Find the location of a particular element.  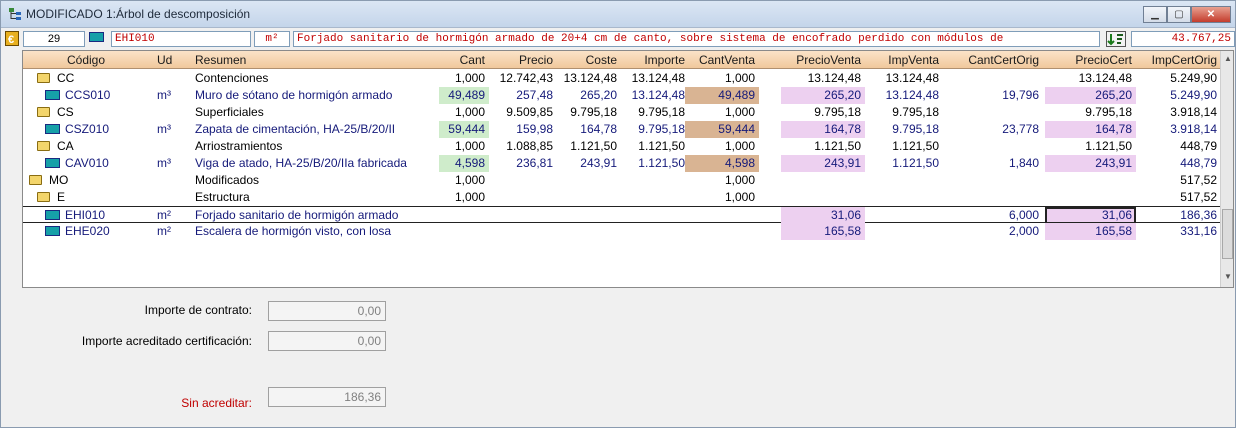

row-resumen: Escalera de hormigón visto, con losa is located at coordinates (317, 231).